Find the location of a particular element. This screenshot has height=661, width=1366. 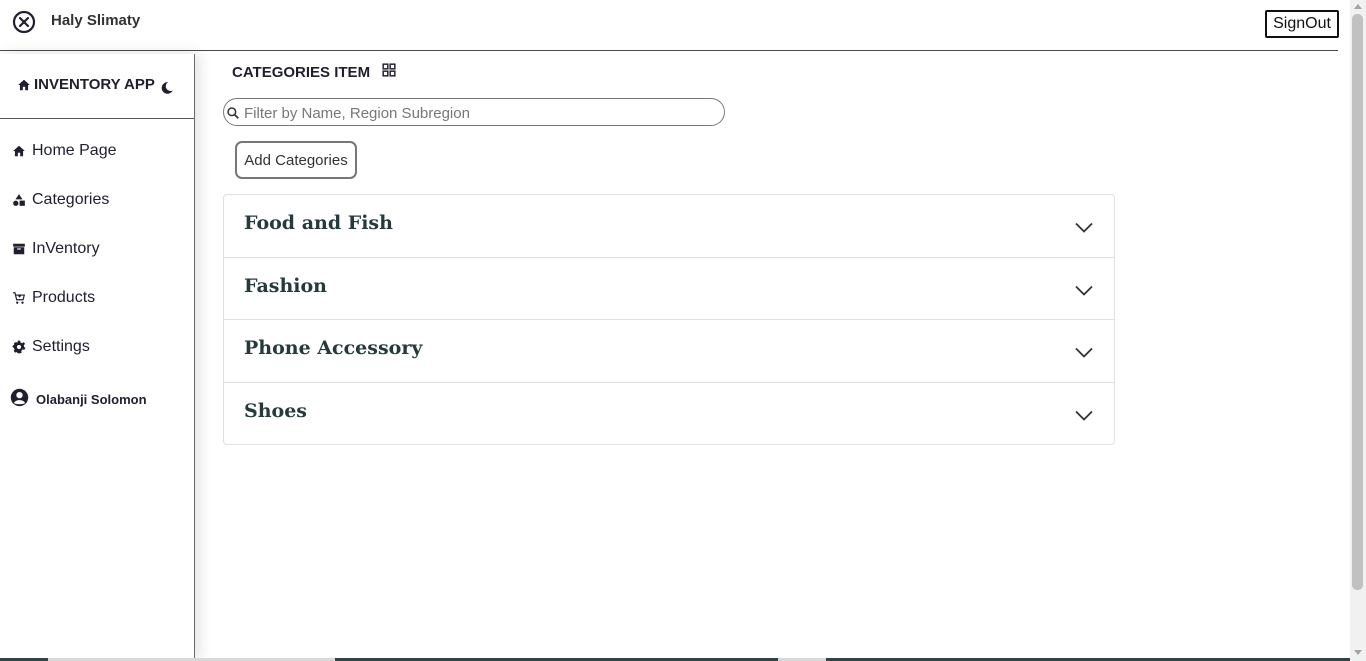

sidebar-item-label: Home Page is located at coordinates (74, 150).